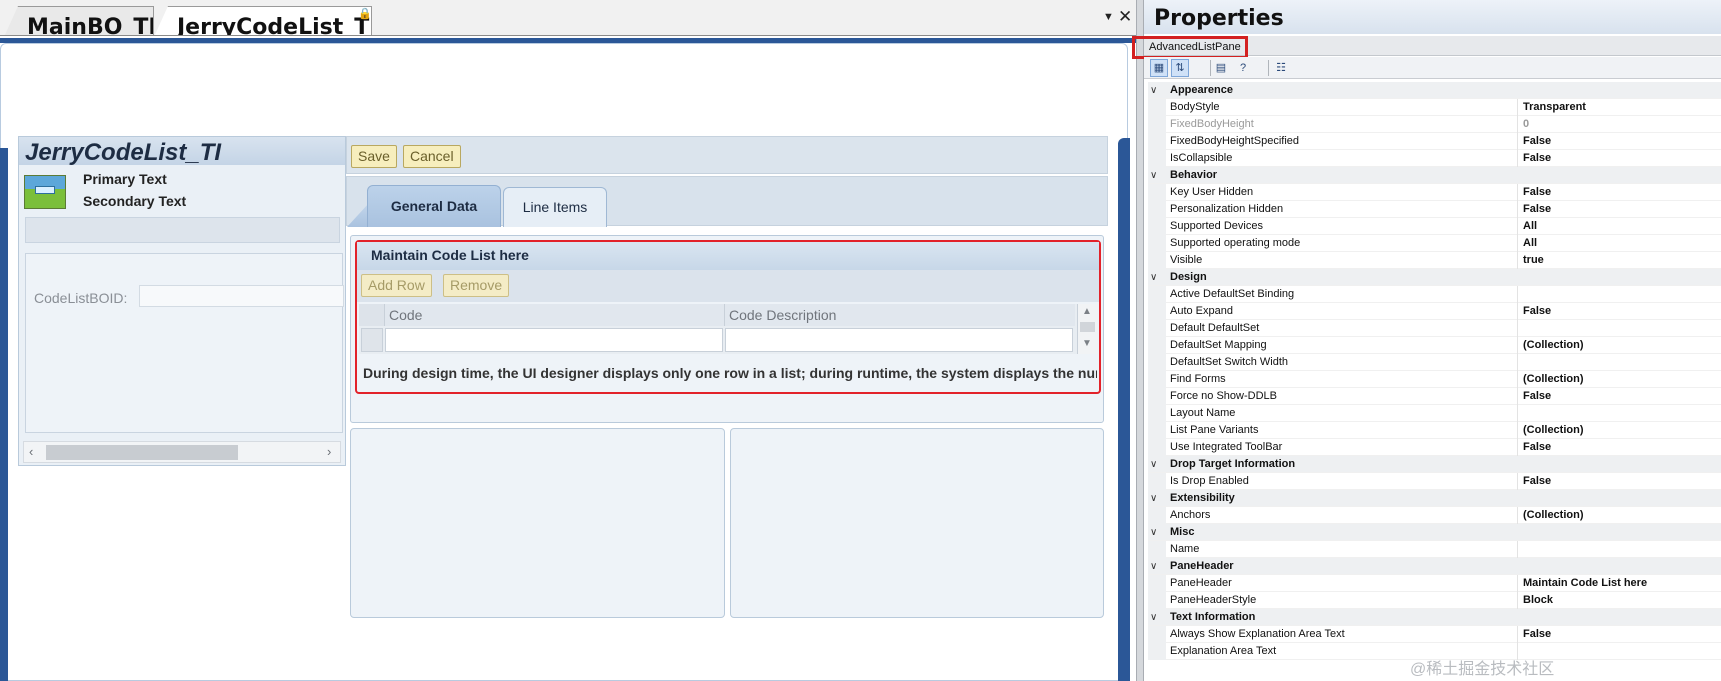  I want to click on code-description-cell-input, so click(899, 340).